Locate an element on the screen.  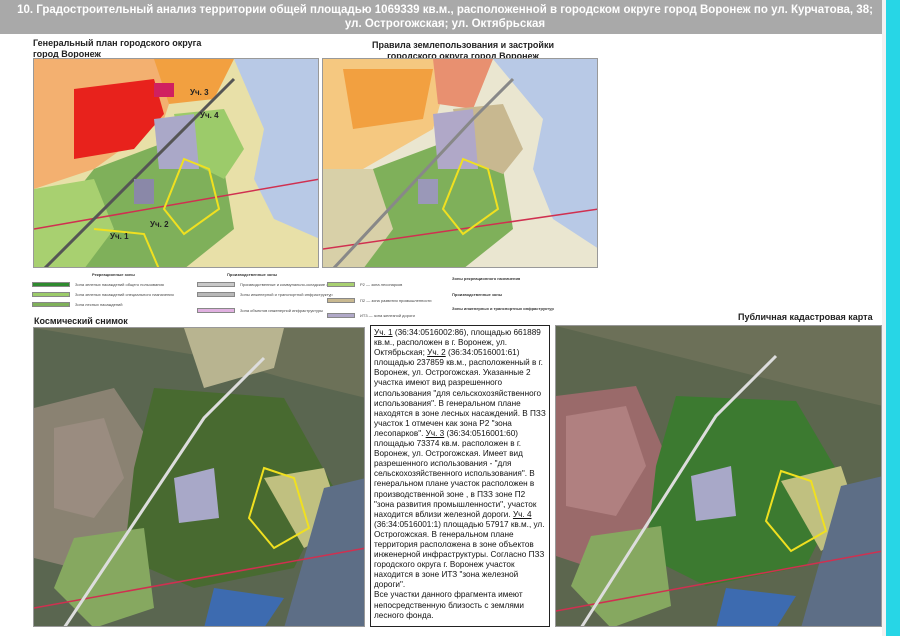
plot-1-label: Уч. 1 is located at coordinates (383, 332).